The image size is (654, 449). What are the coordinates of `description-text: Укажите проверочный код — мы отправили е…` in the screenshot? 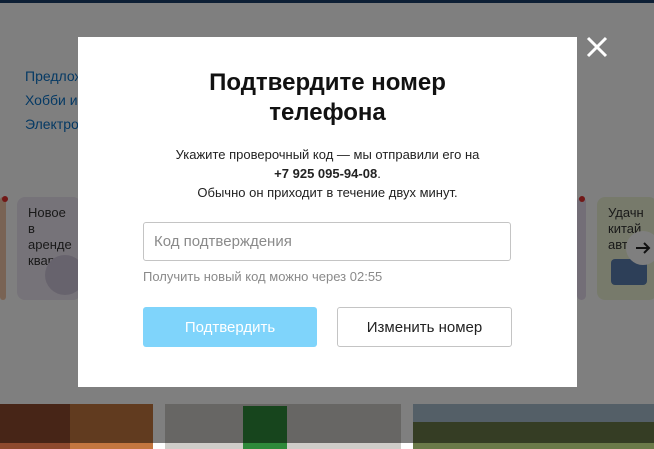 It's located at (327, 154).